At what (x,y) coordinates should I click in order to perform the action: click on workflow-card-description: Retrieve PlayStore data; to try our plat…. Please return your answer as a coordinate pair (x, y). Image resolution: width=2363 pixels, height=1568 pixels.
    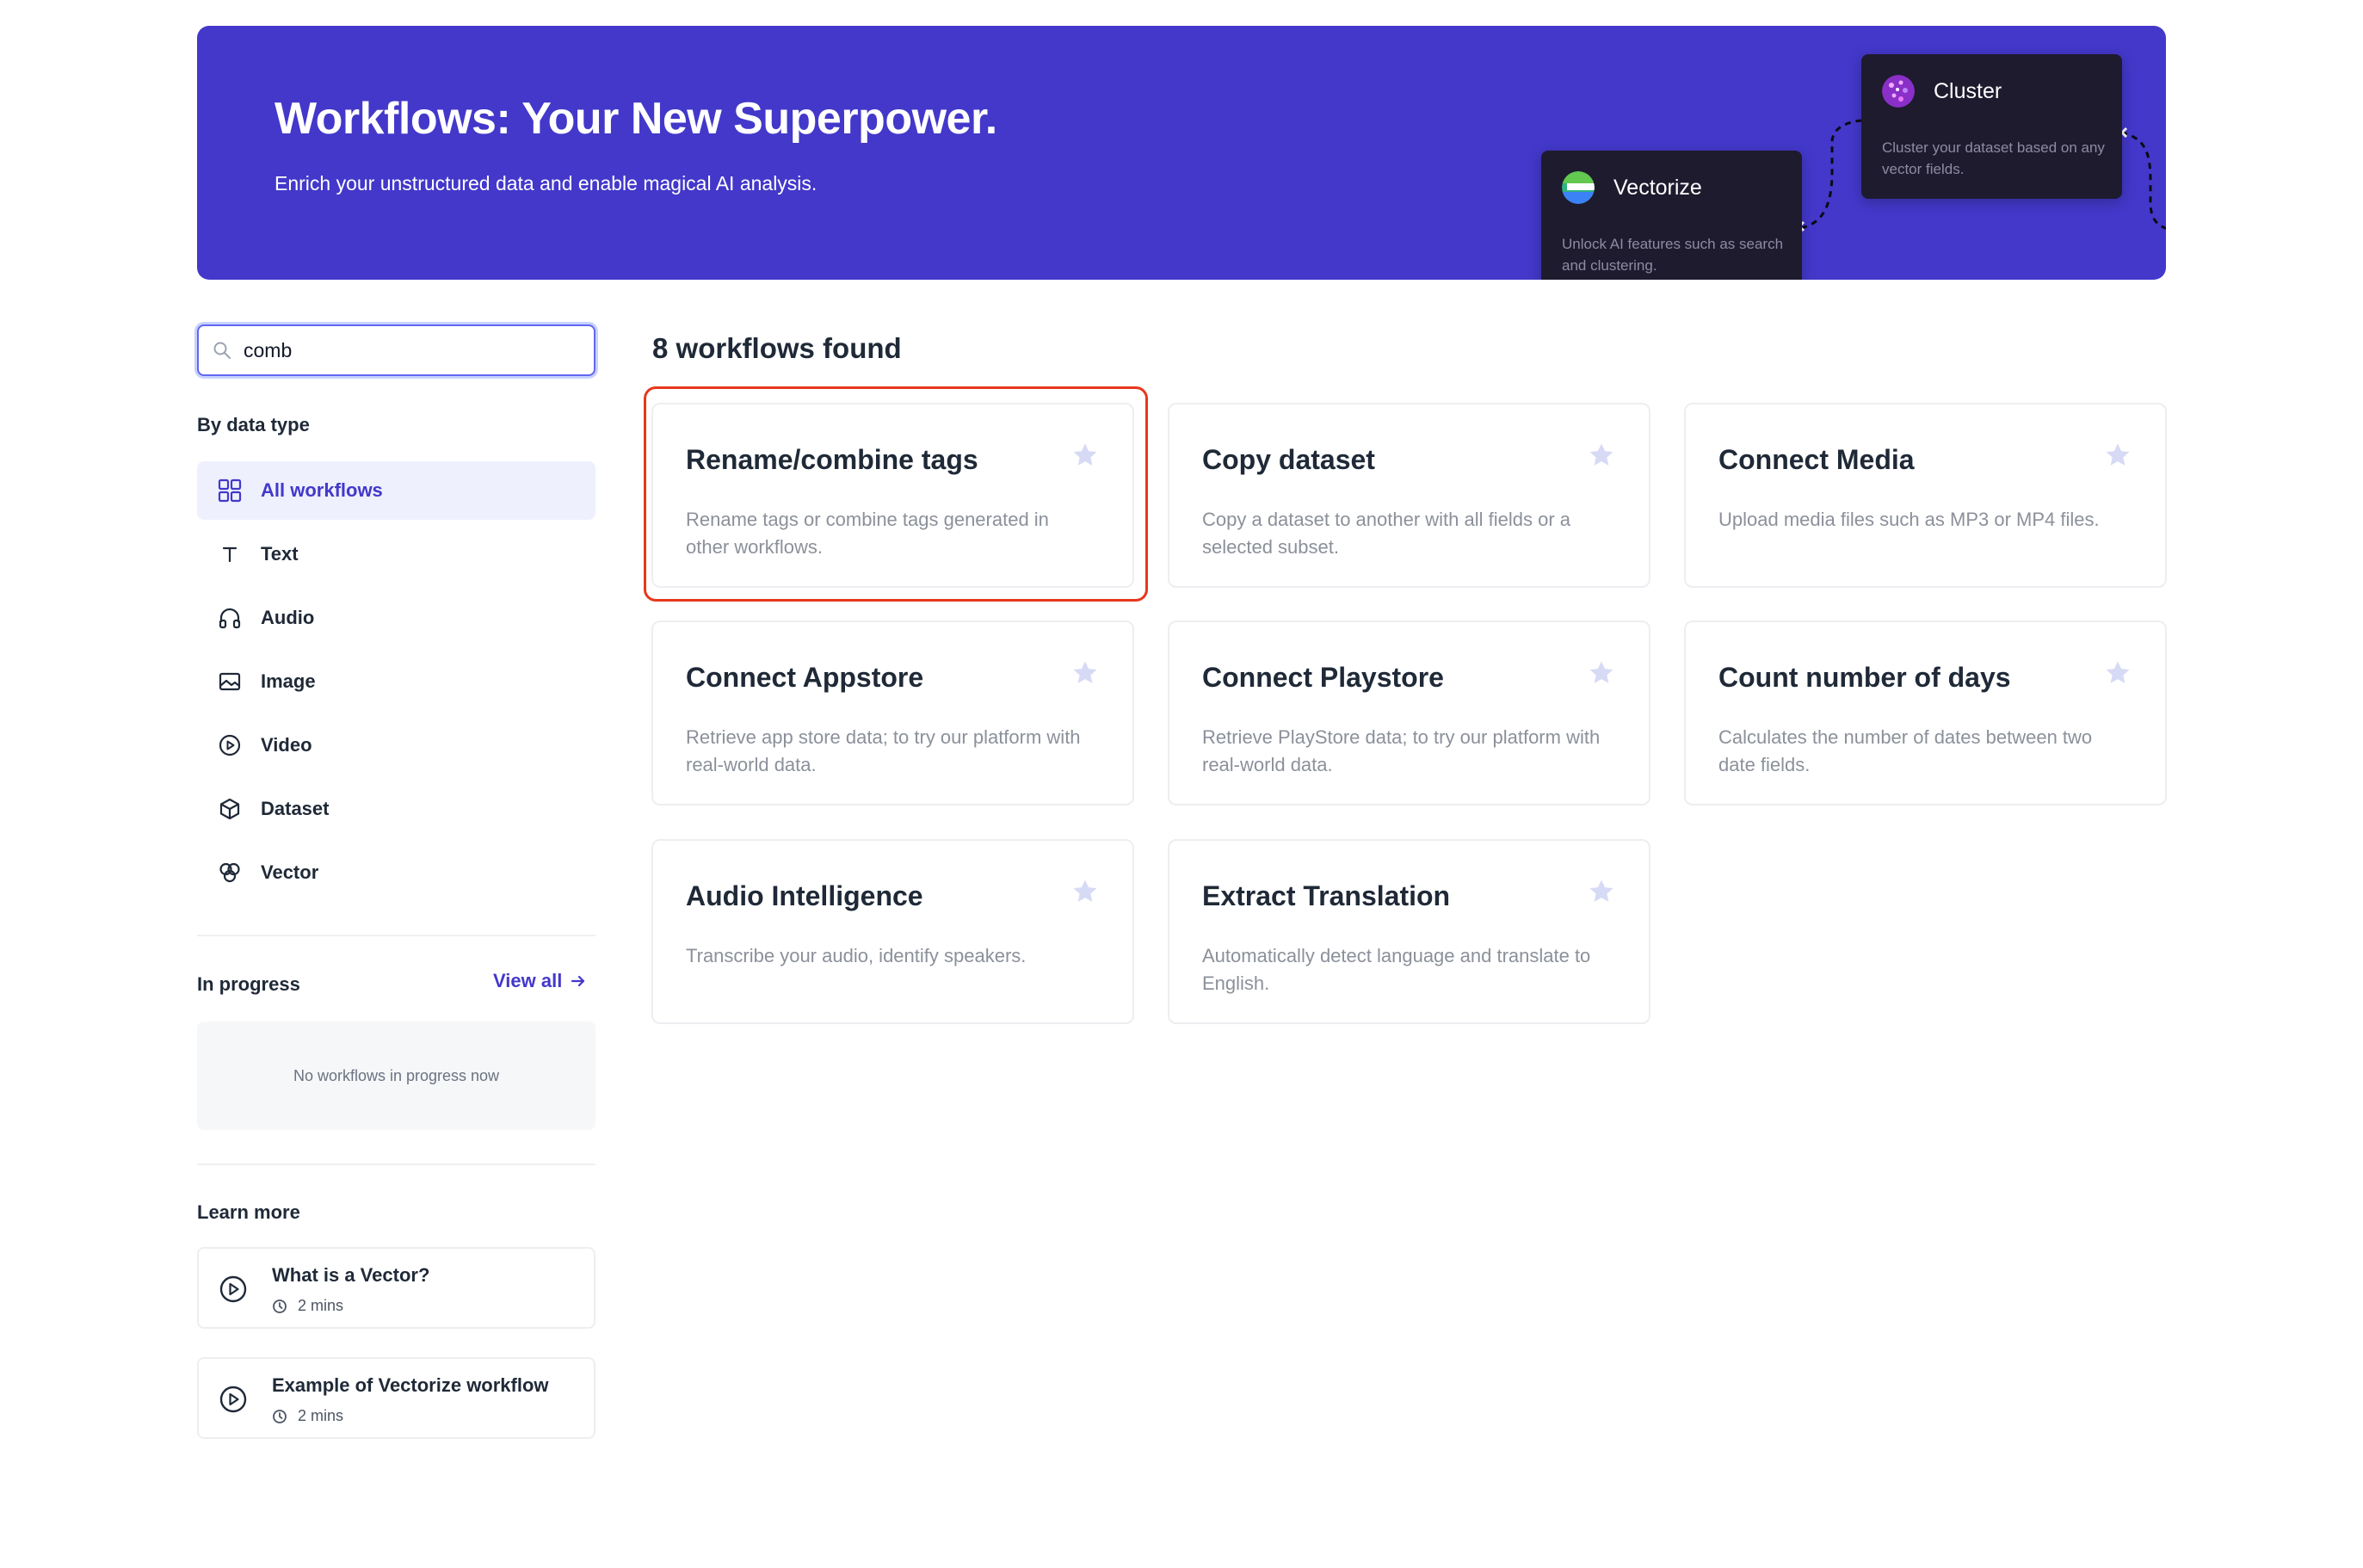
    Looking at the image, I should click on (1401, 750).